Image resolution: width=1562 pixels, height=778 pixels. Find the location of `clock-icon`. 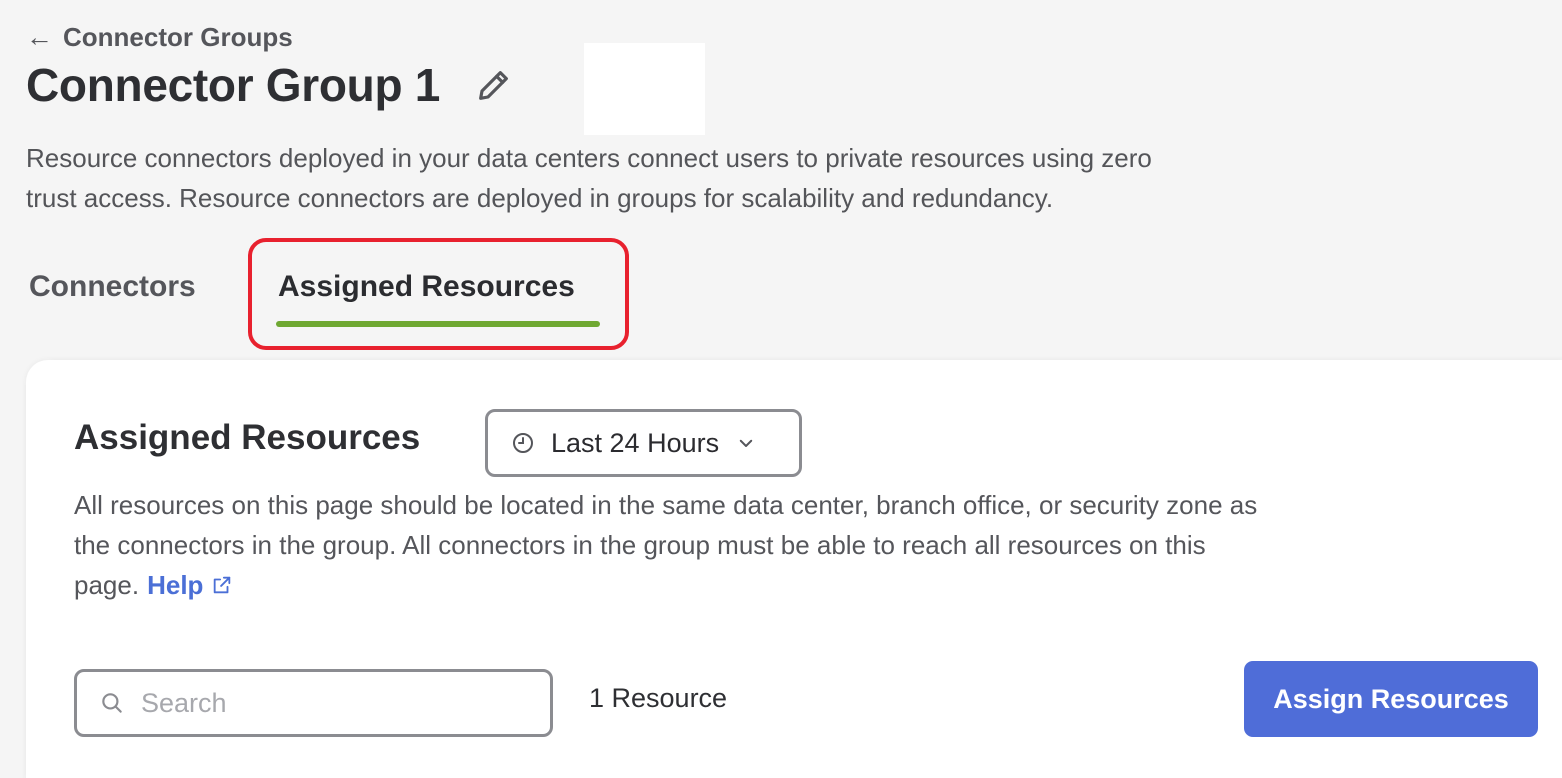

clock-icon is located at coordinates (523, 443).